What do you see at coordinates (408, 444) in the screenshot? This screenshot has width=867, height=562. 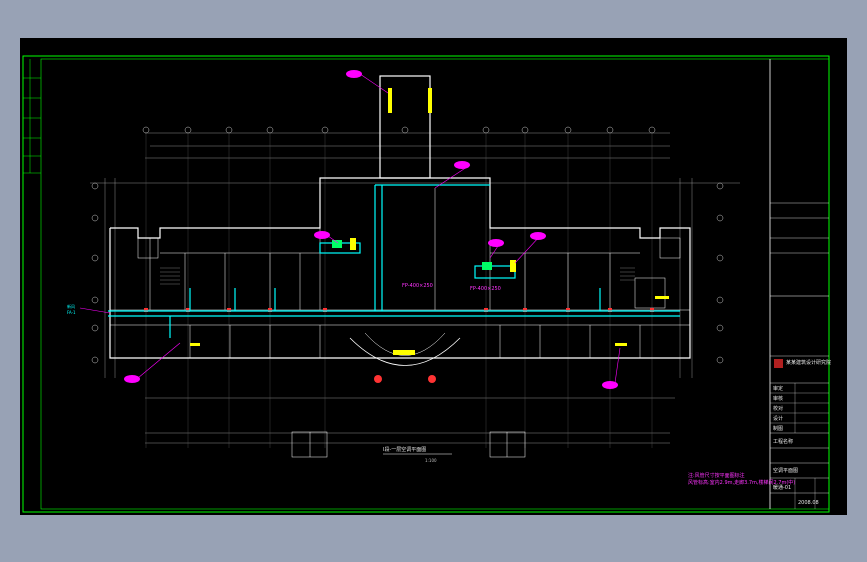 I see `entrance-bays` at bounding box center [408, 444].